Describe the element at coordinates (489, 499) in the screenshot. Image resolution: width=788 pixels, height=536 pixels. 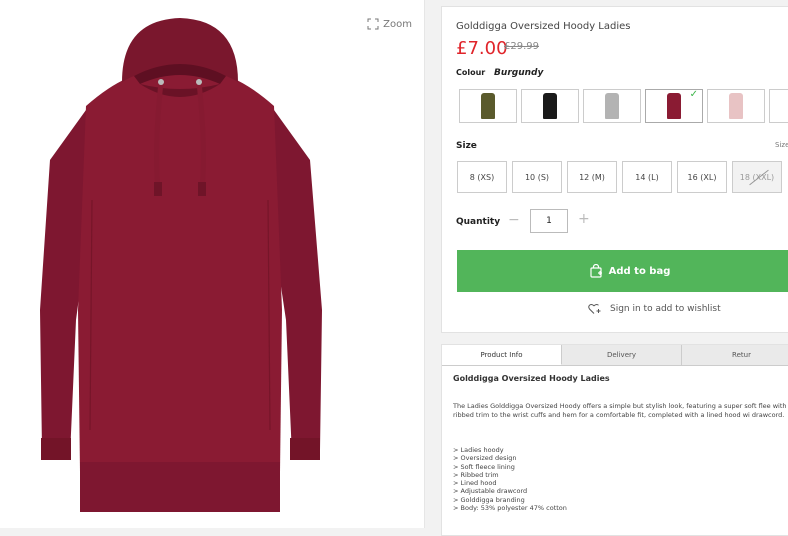
I see `list-item: > Golddigga branding` at that location.